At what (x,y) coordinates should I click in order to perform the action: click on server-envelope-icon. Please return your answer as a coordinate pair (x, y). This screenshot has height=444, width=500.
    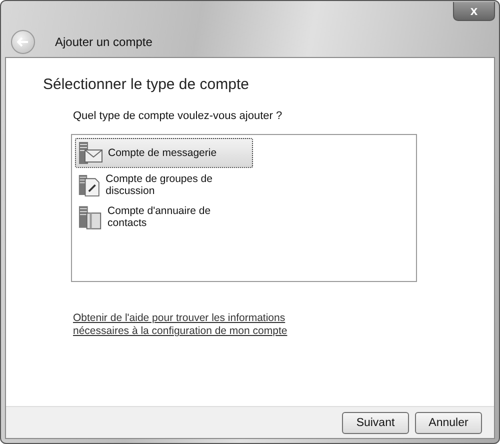
    Looking at the image, I should click on (91, 153).